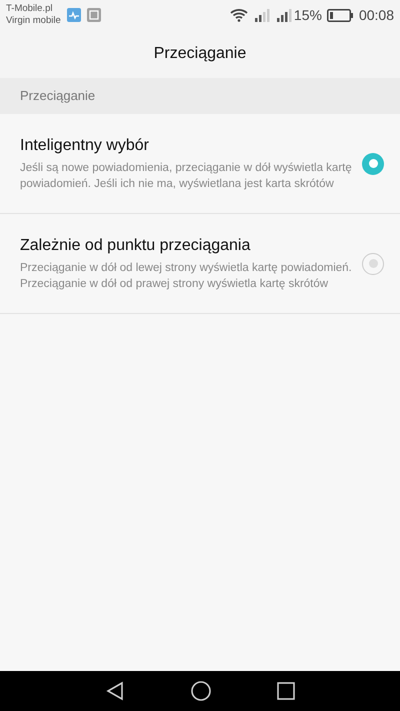  I want to click on notification-icon, so click(73, 15).